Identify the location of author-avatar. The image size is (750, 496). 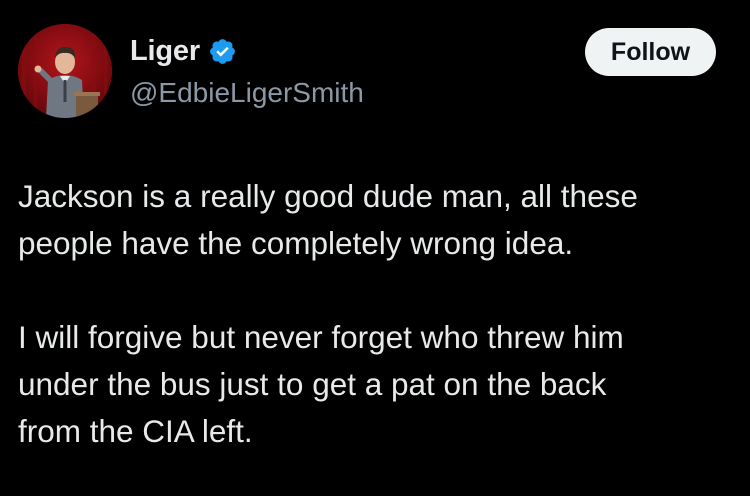
(65, 71).